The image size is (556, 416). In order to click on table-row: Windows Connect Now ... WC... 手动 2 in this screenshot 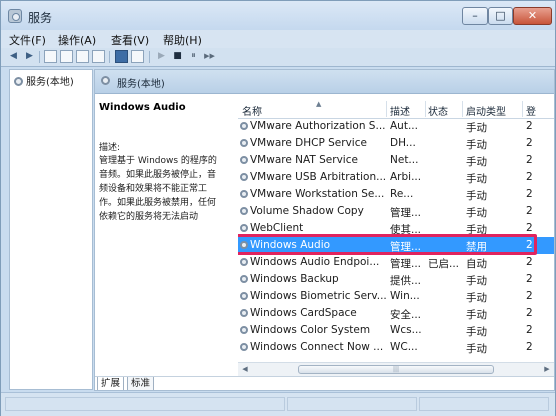, I will do `click(396, 347)`.